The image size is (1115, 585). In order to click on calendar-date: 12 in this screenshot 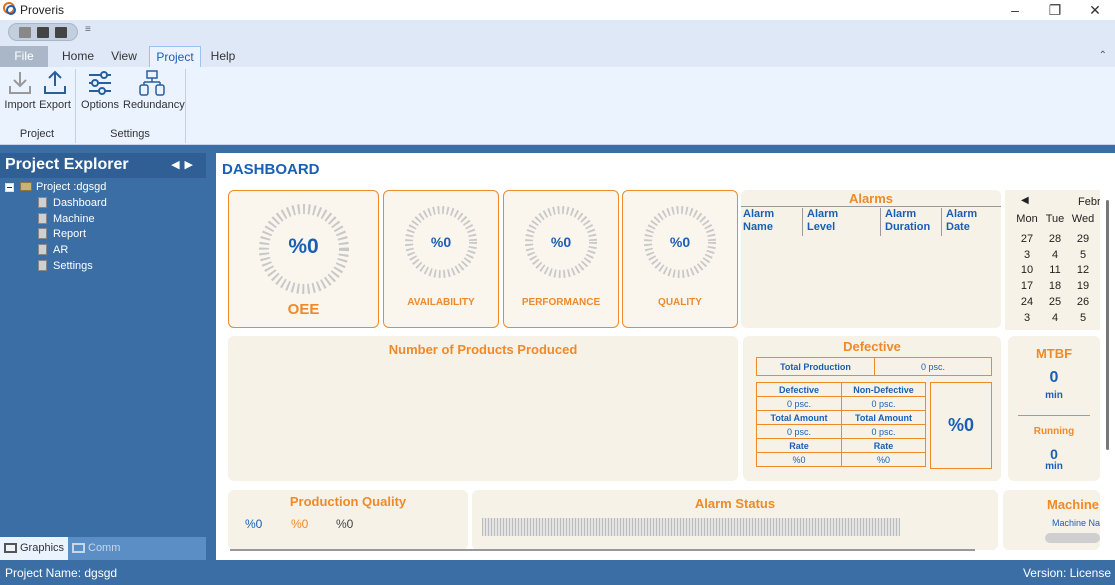, I will do `click(1083, 270)`.